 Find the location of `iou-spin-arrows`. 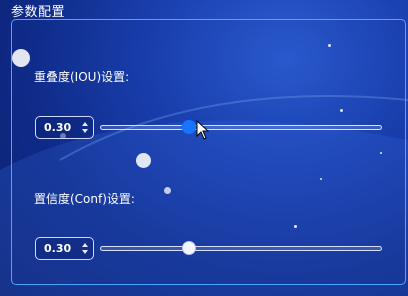

iou-spin-arrows is located at coordinates (85, 127).